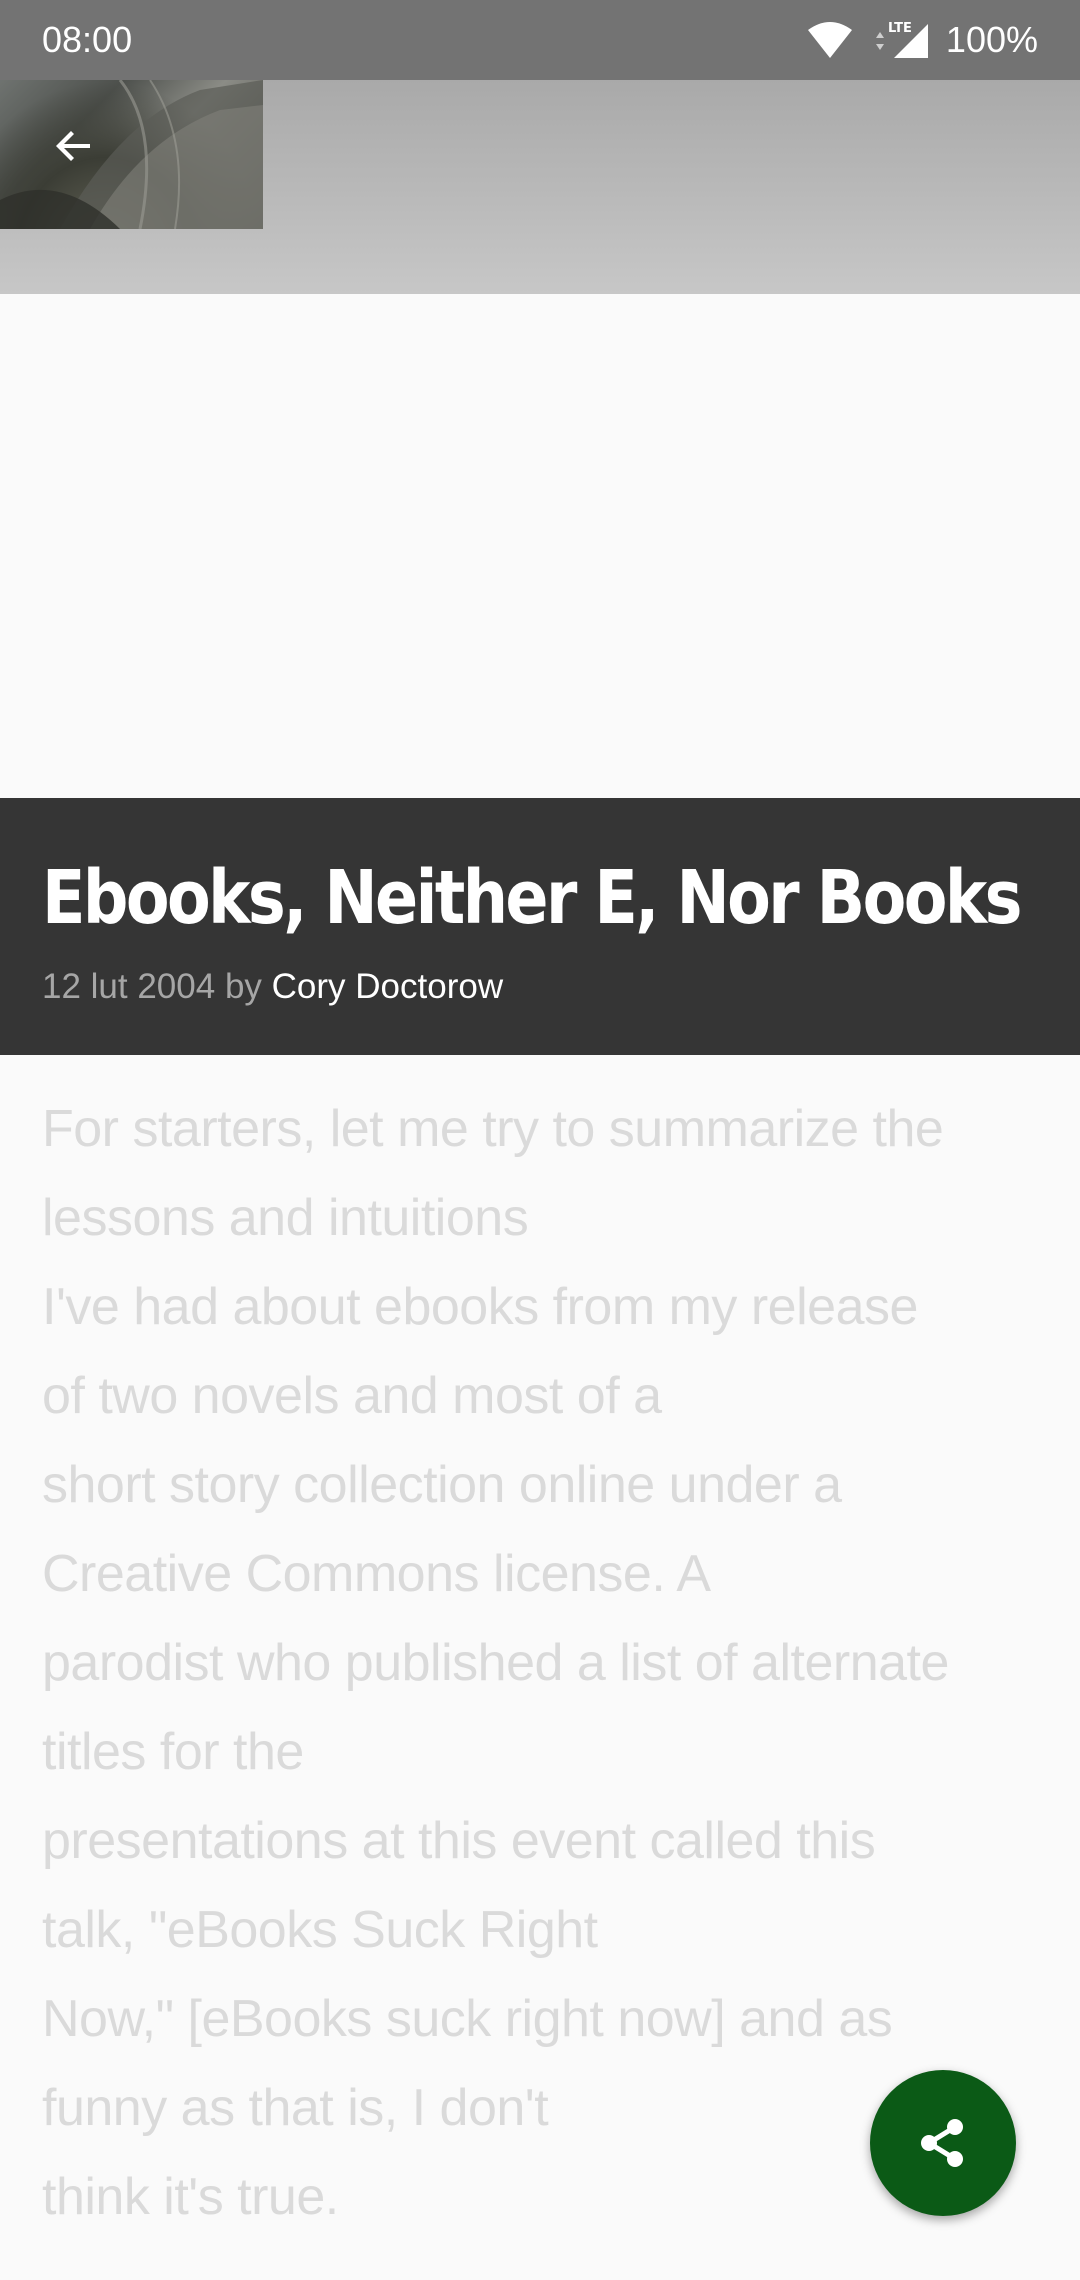 This screenshot has height=2280, width=1080. Describe the element at coordinates (285, 1218) in the screenshot. I see `body-line: lessons and intuitions` at that location.